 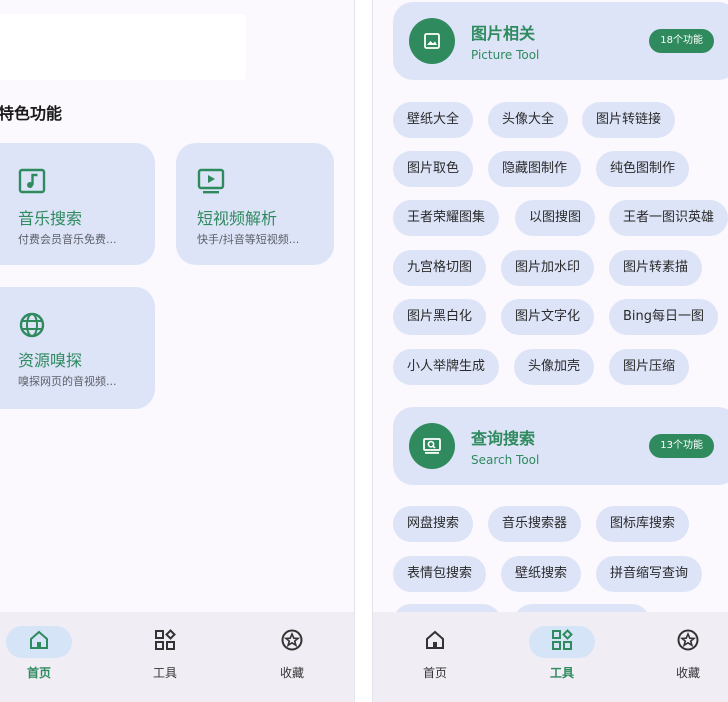 What do you see at coordinates (432, 41) in the screenshot?
I see `image-icon` at bounding box center [432, 41].